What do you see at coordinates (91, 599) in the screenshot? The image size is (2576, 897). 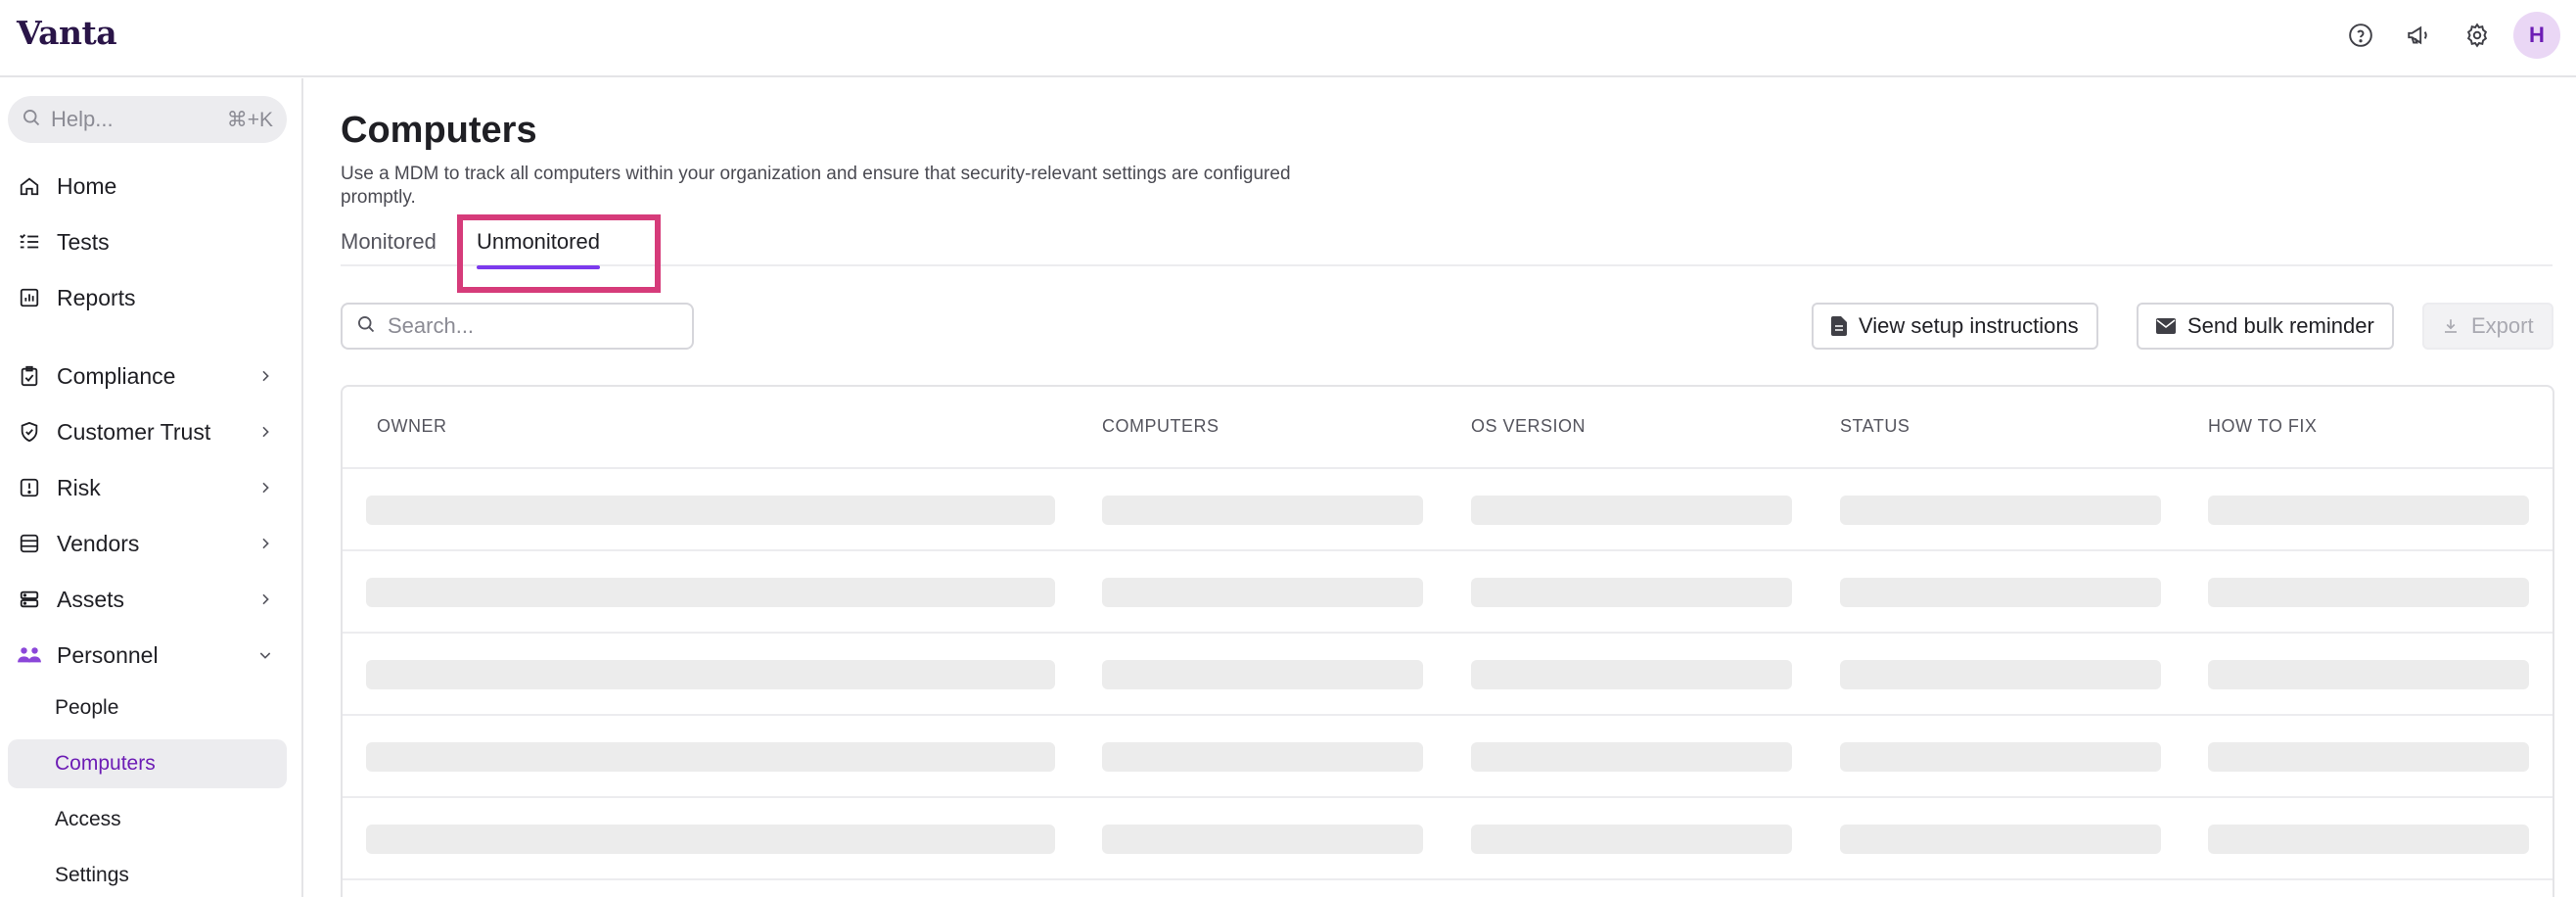 I see `sidebar-item-label: Assets` at bounding box center [91, 599].